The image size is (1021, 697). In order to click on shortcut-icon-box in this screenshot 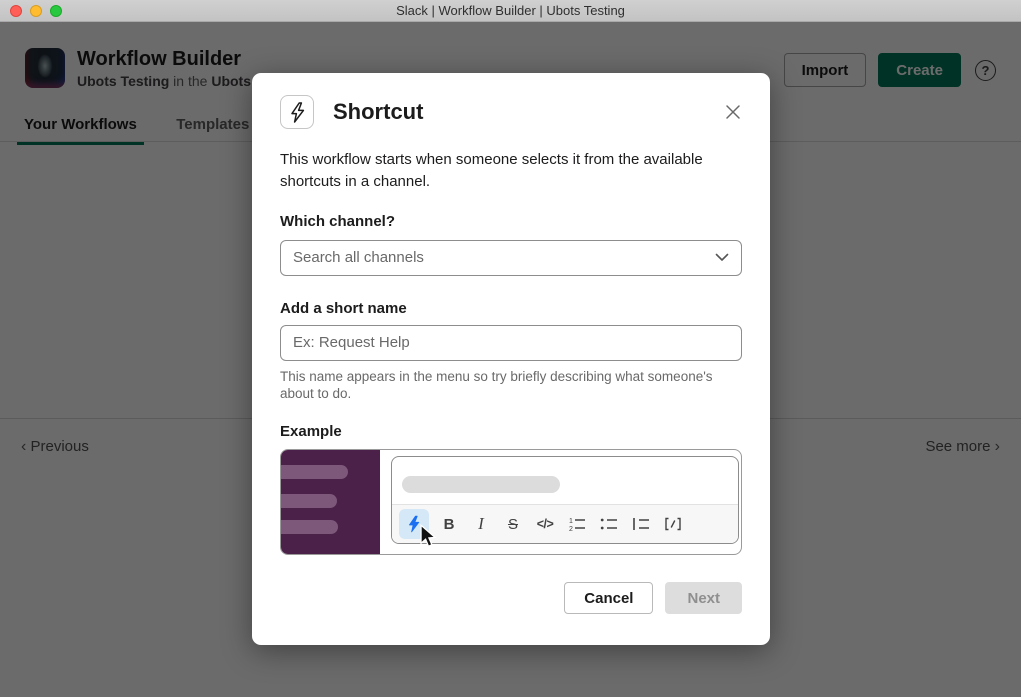, I will do `click(297, 112)`.